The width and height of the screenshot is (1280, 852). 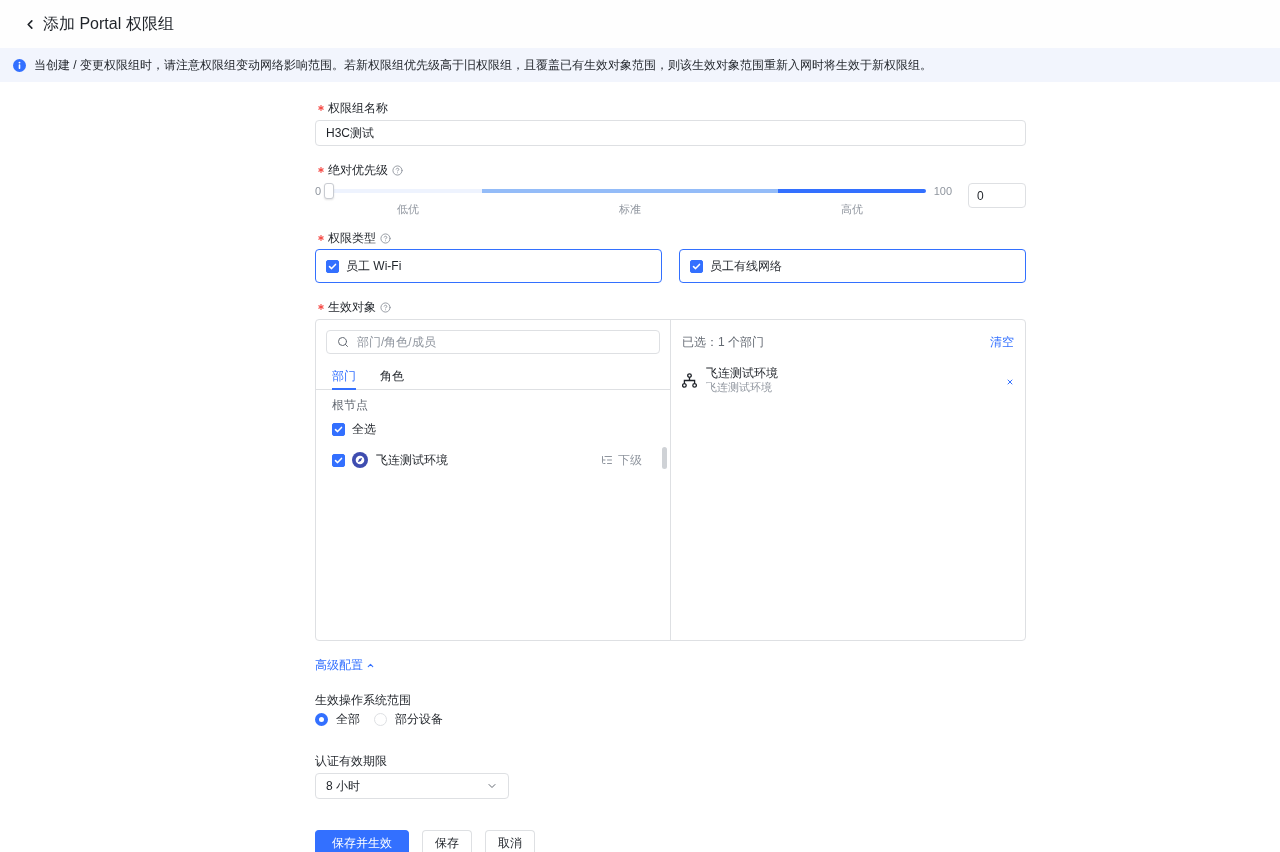 I want to click on priority-input: 0, so click(x=997, y=195).